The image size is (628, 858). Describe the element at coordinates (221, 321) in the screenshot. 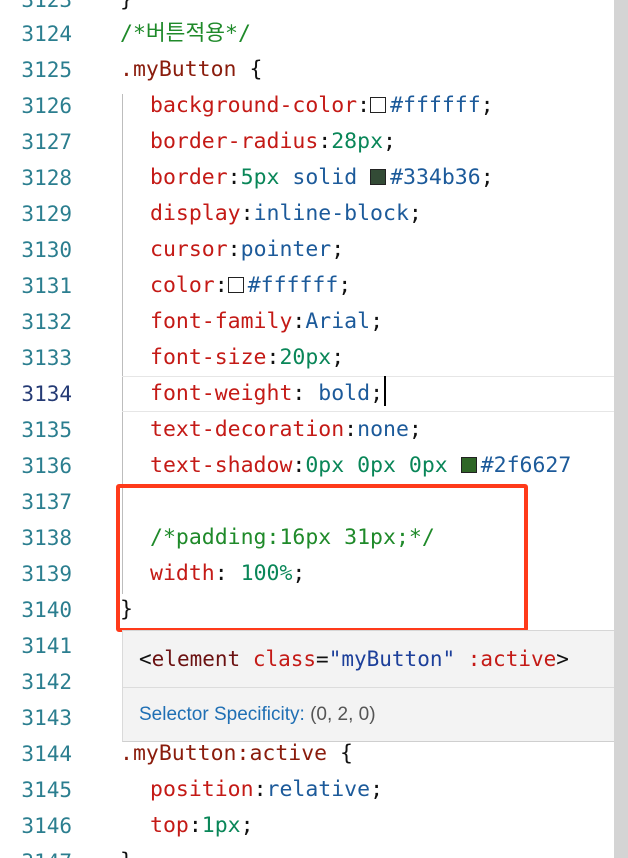

I see `css-property: font-family` at that location.